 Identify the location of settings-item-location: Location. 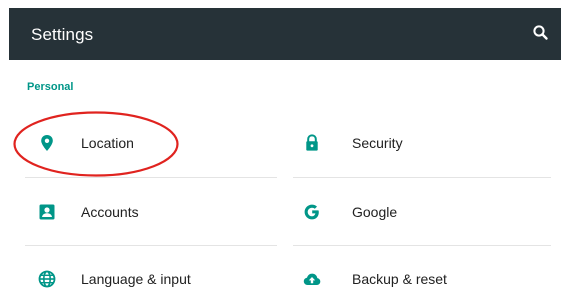
(147, 143).